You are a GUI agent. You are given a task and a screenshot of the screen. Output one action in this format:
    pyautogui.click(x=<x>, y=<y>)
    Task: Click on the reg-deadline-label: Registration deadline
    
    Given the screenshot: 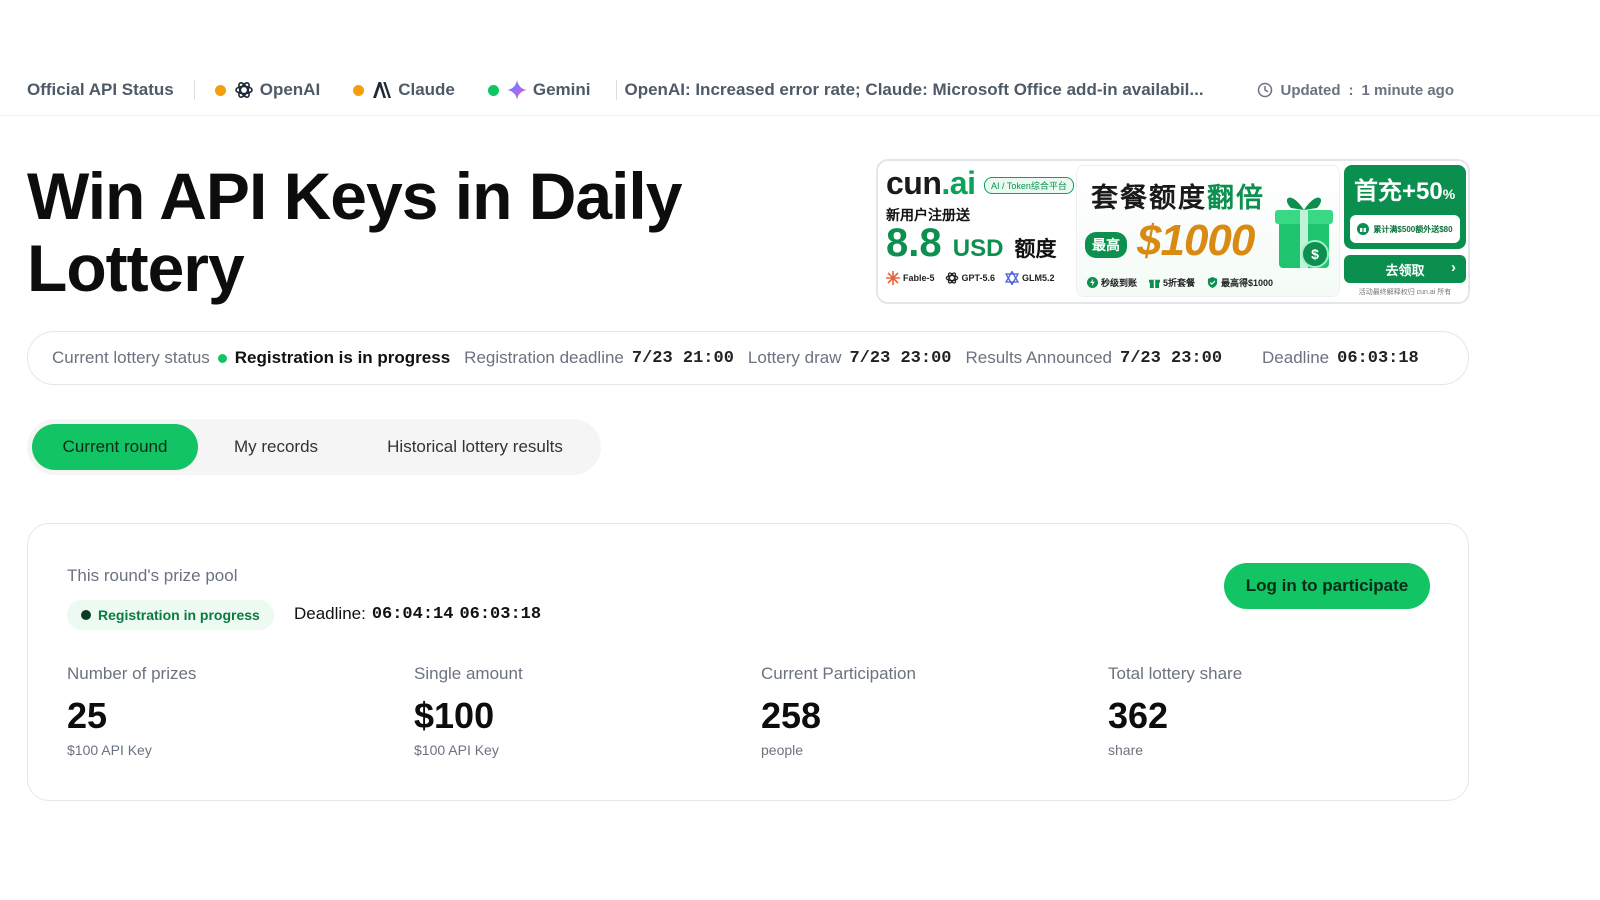 What is the action you would take?
    pyautogui.click(x=544, y=357)
    